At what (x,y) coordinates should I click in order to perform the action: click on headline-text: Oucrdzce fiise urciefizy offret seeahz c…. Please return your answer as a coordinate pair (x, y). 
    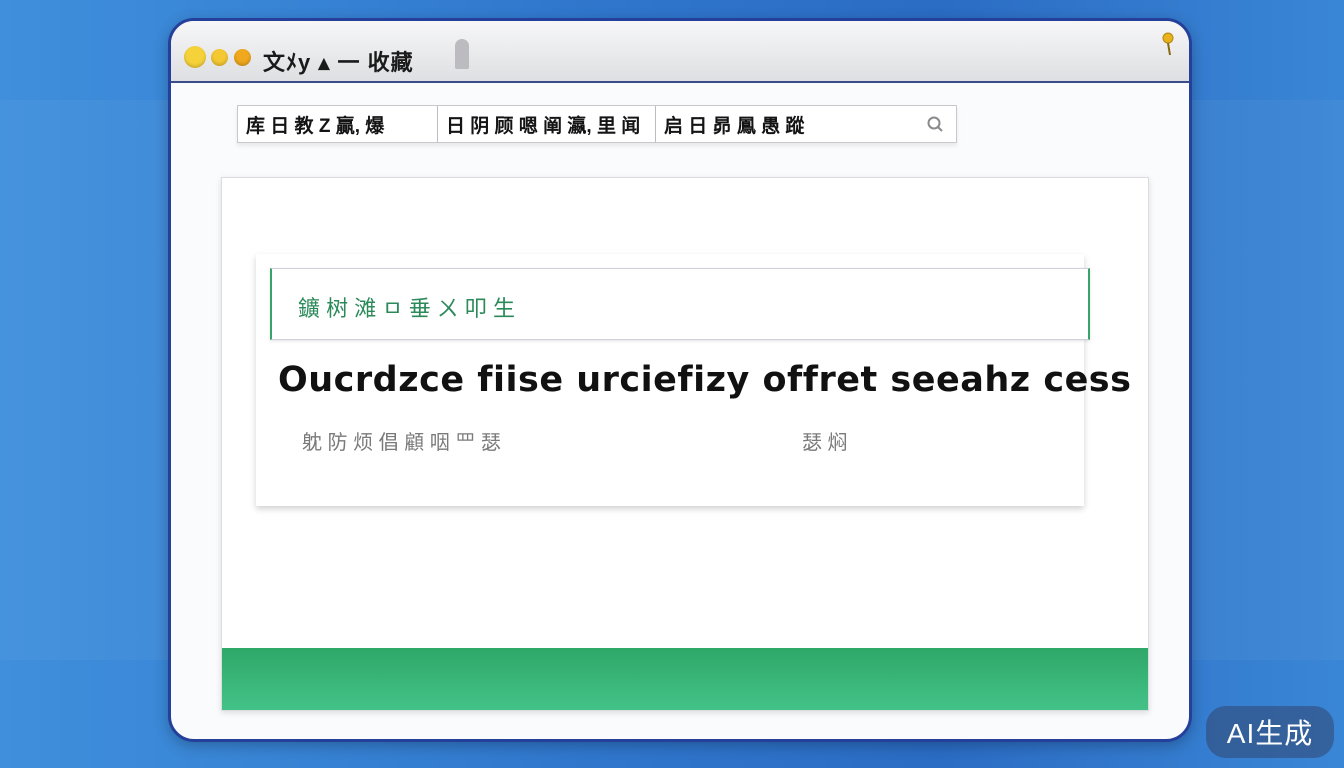
    Looking at the image, I should click on (705, 380).